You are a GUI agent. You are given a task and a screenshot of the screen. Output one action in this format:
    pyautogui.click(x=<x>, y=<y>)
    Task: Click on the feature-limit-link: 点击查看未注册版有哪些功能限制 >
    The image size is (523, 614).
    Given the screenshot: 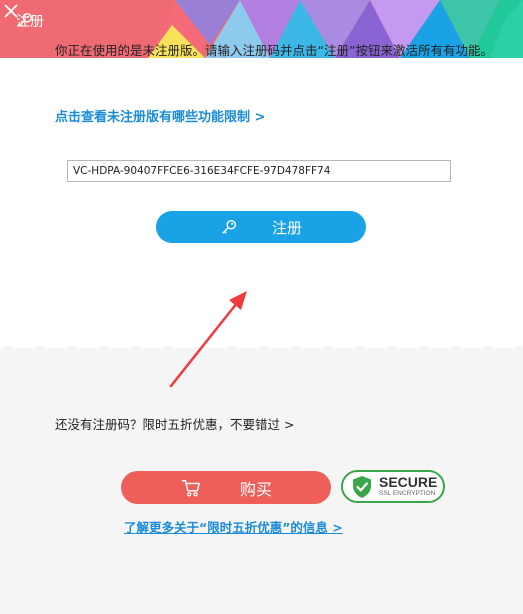 What is the action you would take?
    pyautogui.click(x=160, y=115)
    